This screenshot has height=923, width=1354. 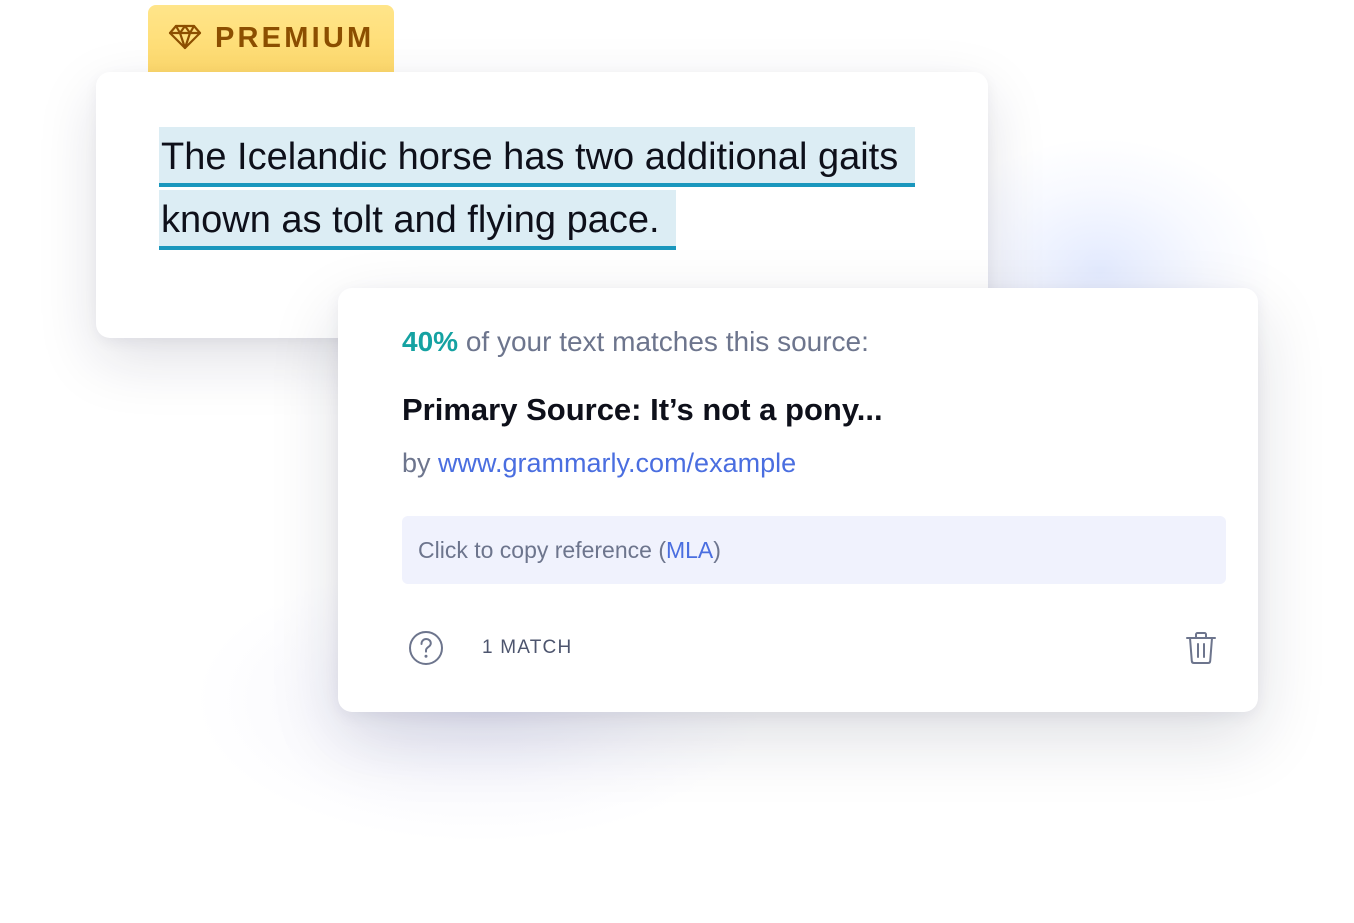 What do you see at coordinates (689, 550) in the screenshot?
I see `citation-style-label: MLA` at bounding box center [689, 550].